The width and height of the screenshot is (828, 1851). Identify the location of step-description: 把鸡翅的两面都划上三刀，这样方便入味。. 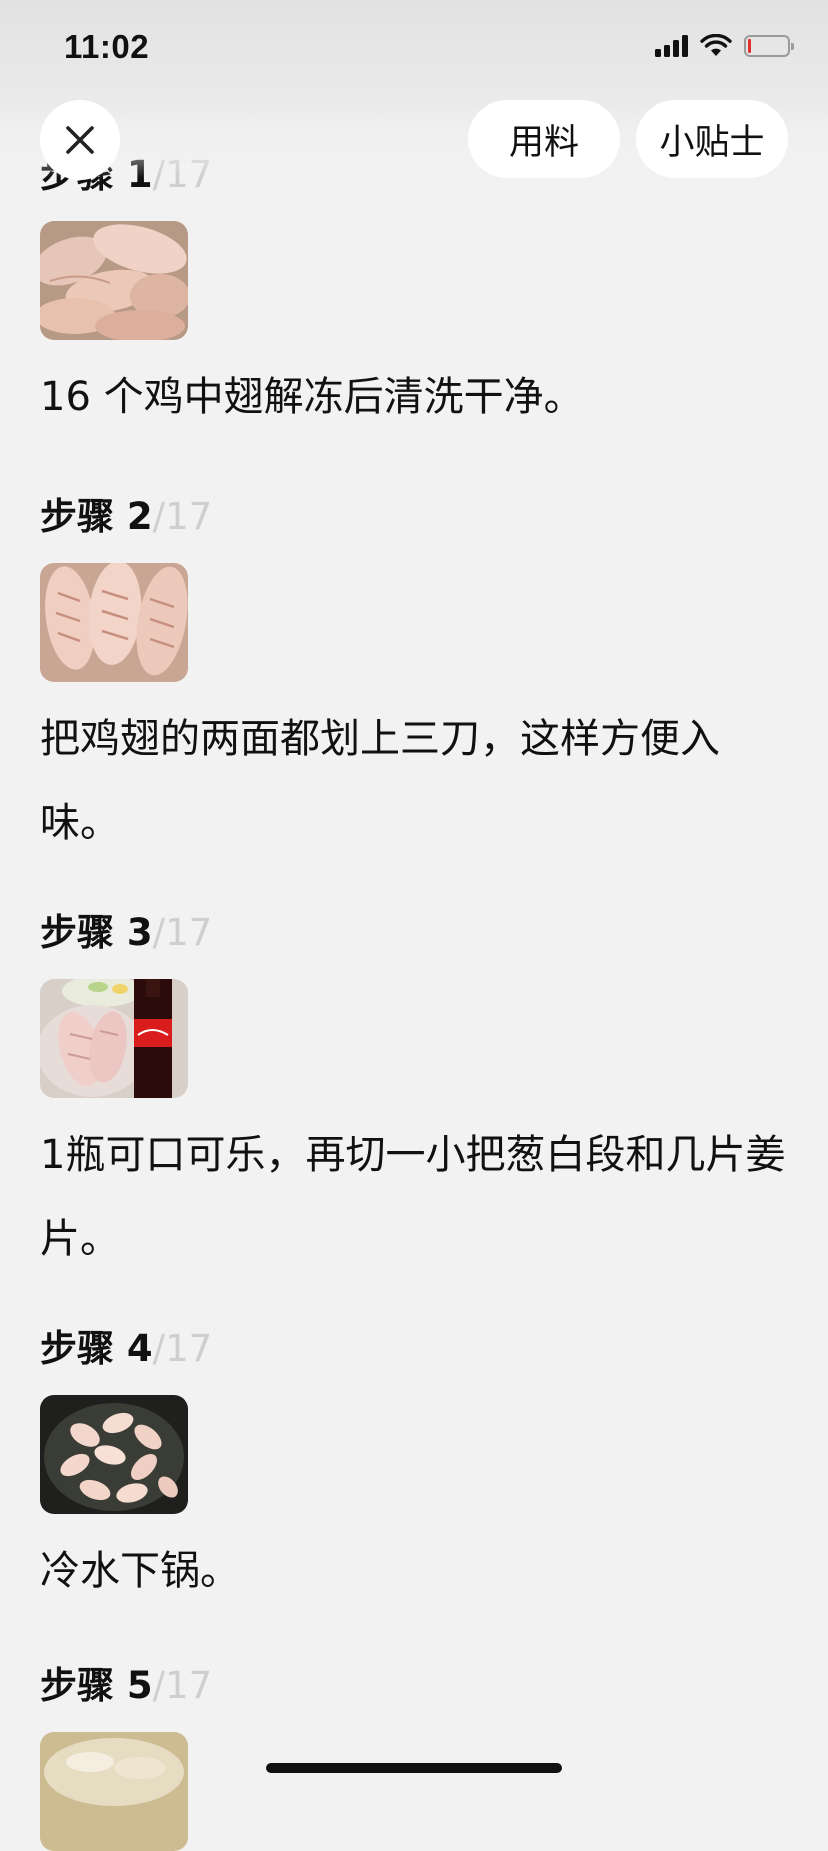
(380, 781).